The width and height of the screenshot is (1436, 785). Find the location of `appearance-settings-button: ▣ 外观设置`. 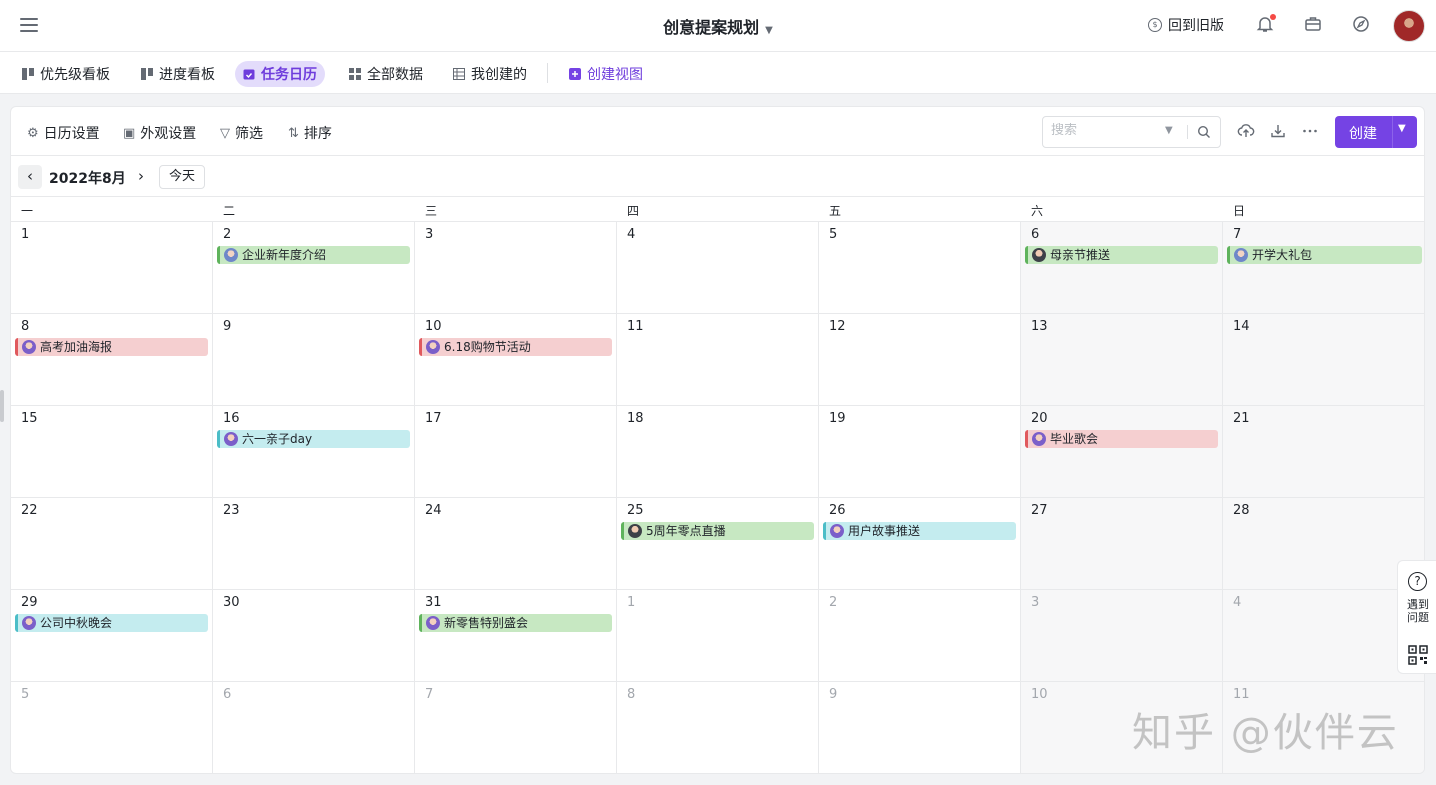

appearance-settings-button: ▣ 外观设置 is located at coordinates (159, 133).